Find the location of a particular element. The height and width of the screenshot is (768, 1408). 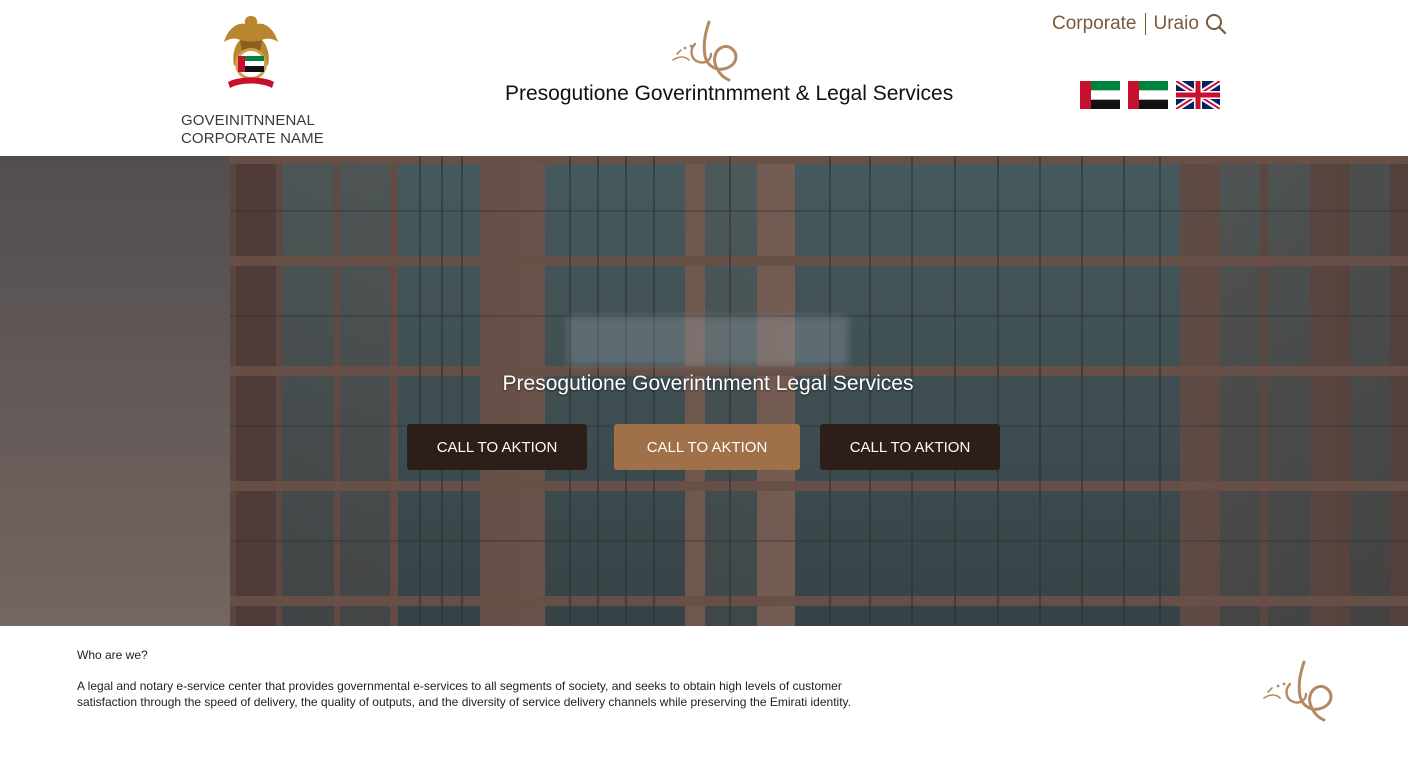

blurred-overlay is located at coordinates (708, 341).